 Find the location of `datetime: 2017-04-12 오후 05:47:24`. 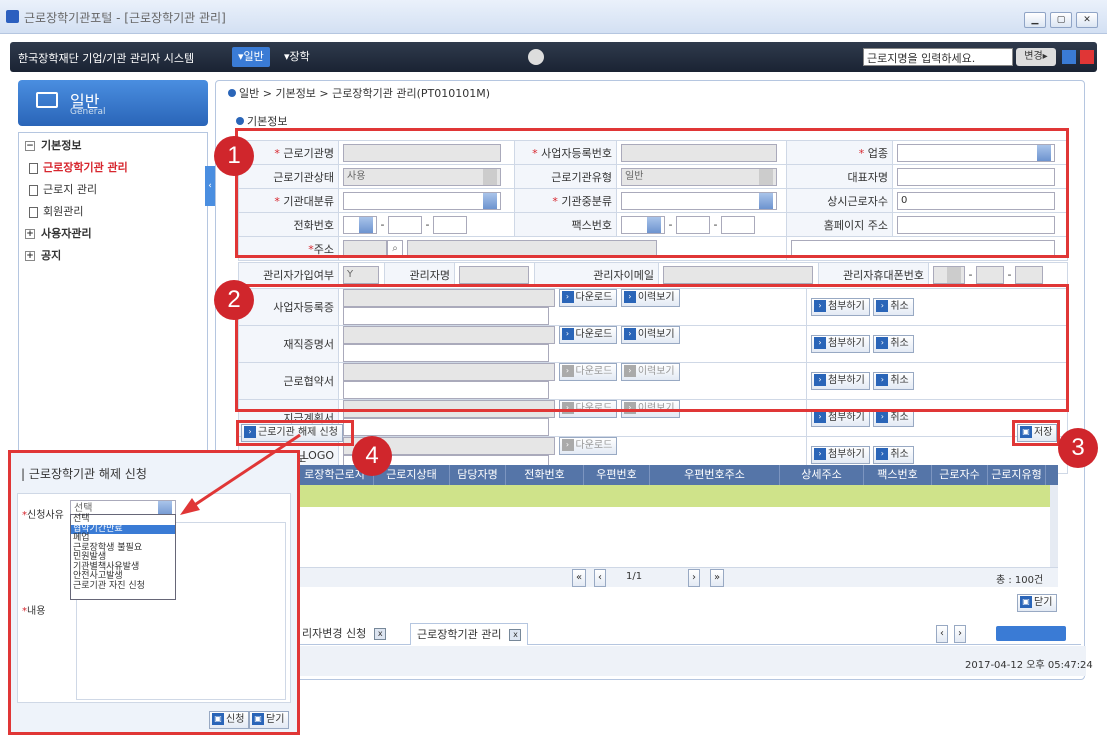

datetime: 2017-04-12 오후 05:47:24 is located at coordinates (1029, 665).